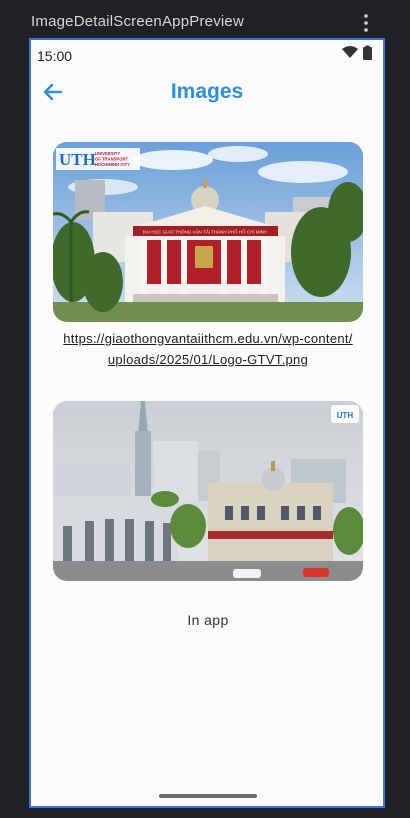 This screenshot has width=410, height=818. What do you see at coordinates (207, 55) in the screenshot?
I see `status-bar: 15:00` at bounding box center [207, 55].